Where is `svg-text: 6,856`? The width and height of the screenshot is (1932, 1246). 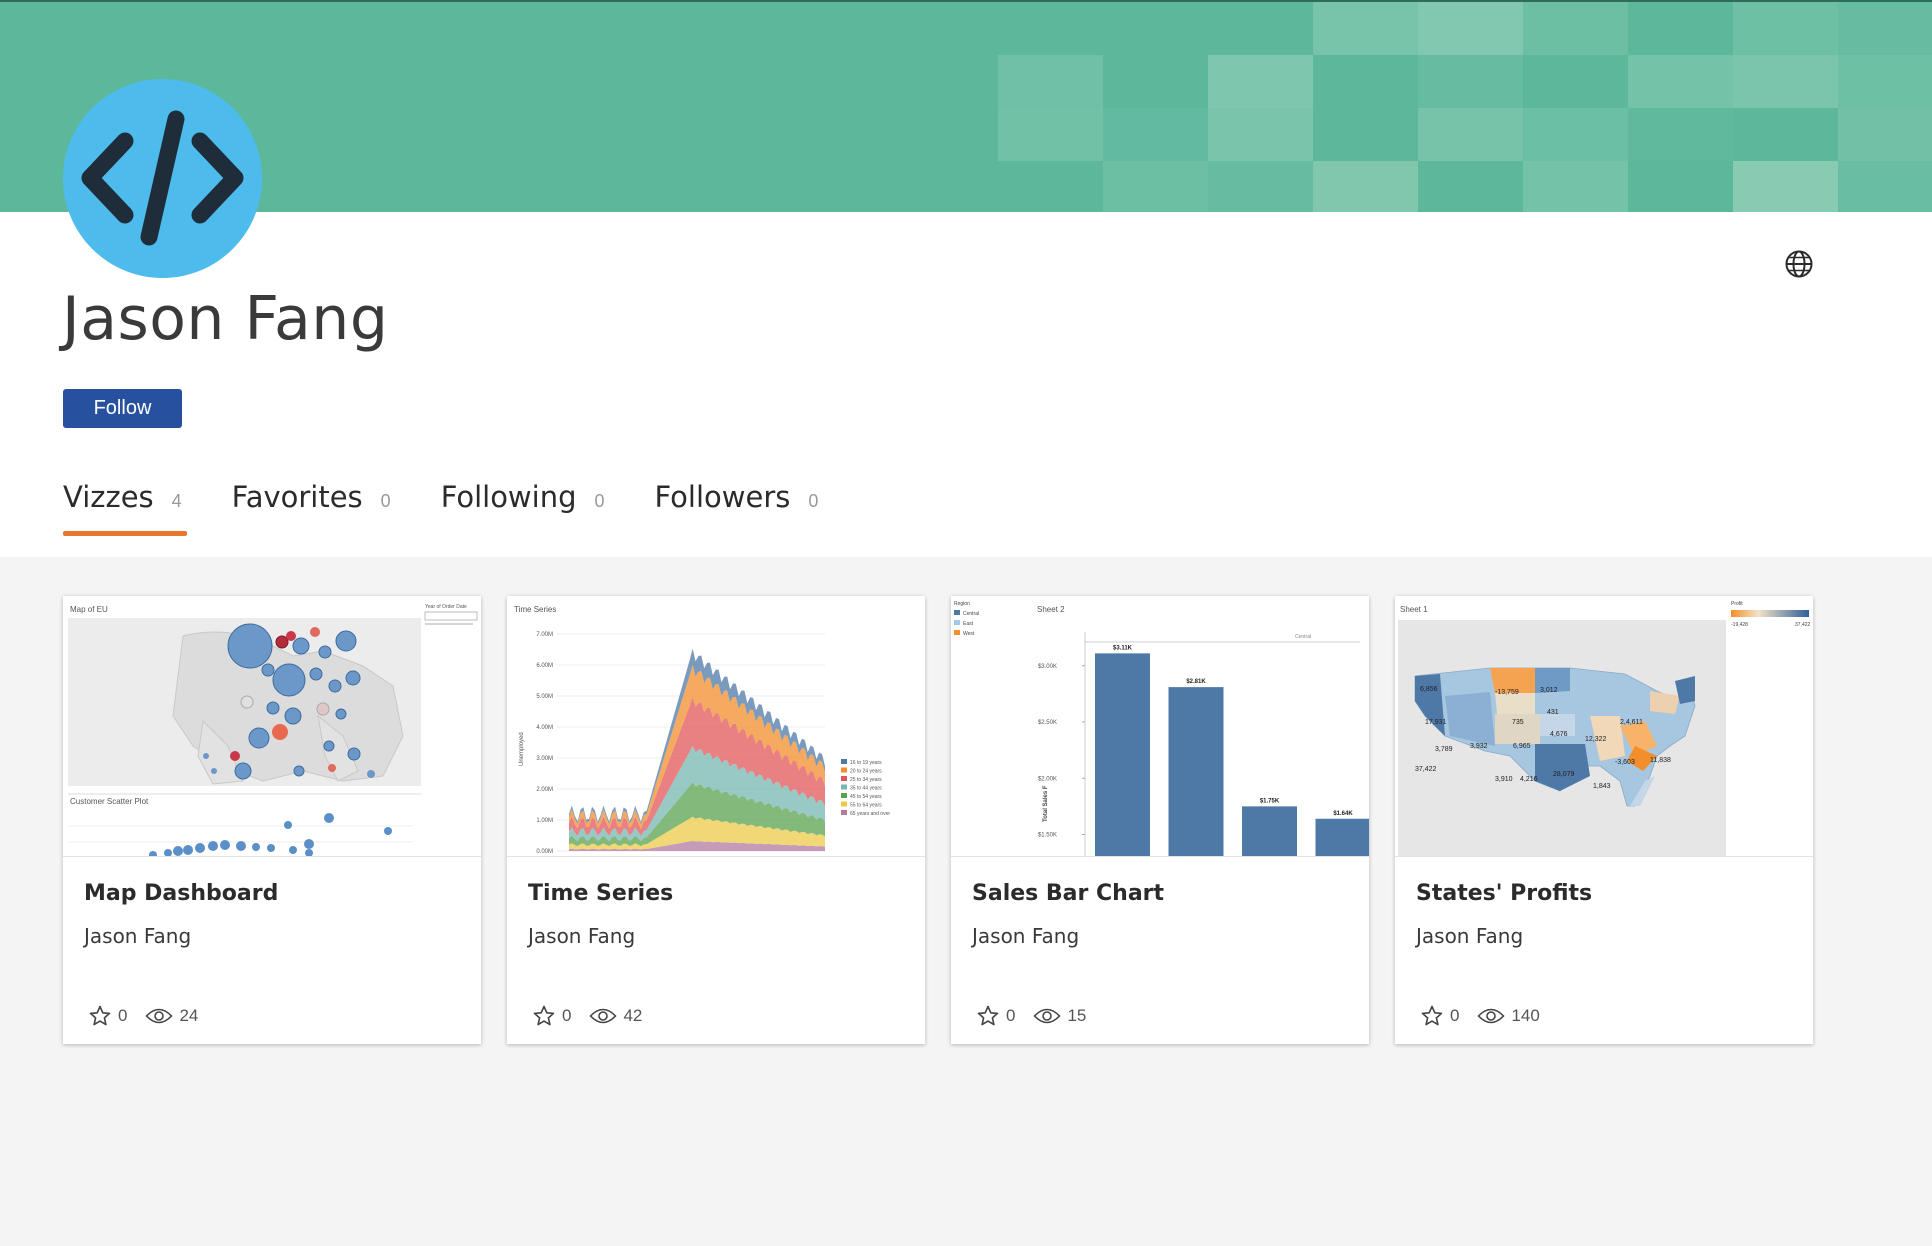 svg-text: 6,856 is located at coordinates (1429, 689).